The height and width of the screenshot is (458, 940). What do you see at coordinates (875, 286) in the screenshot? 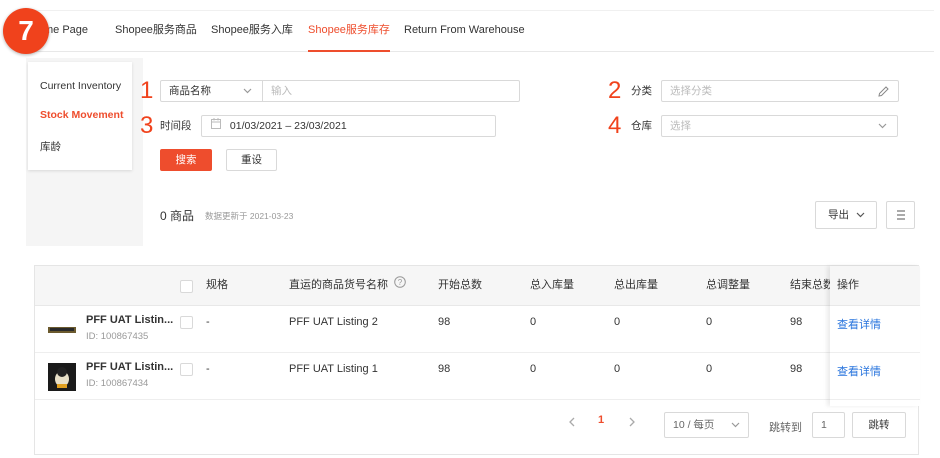
I see `actions-header-cell: 操作` at bounding box center [875, 286].